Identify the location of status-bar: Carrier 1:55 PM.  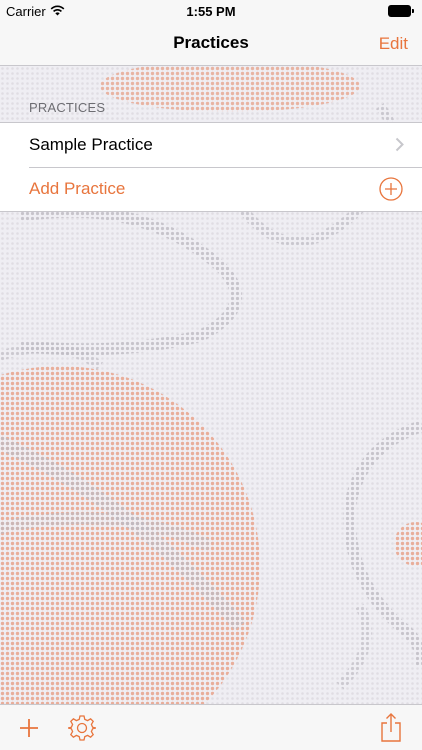
(211, 11).